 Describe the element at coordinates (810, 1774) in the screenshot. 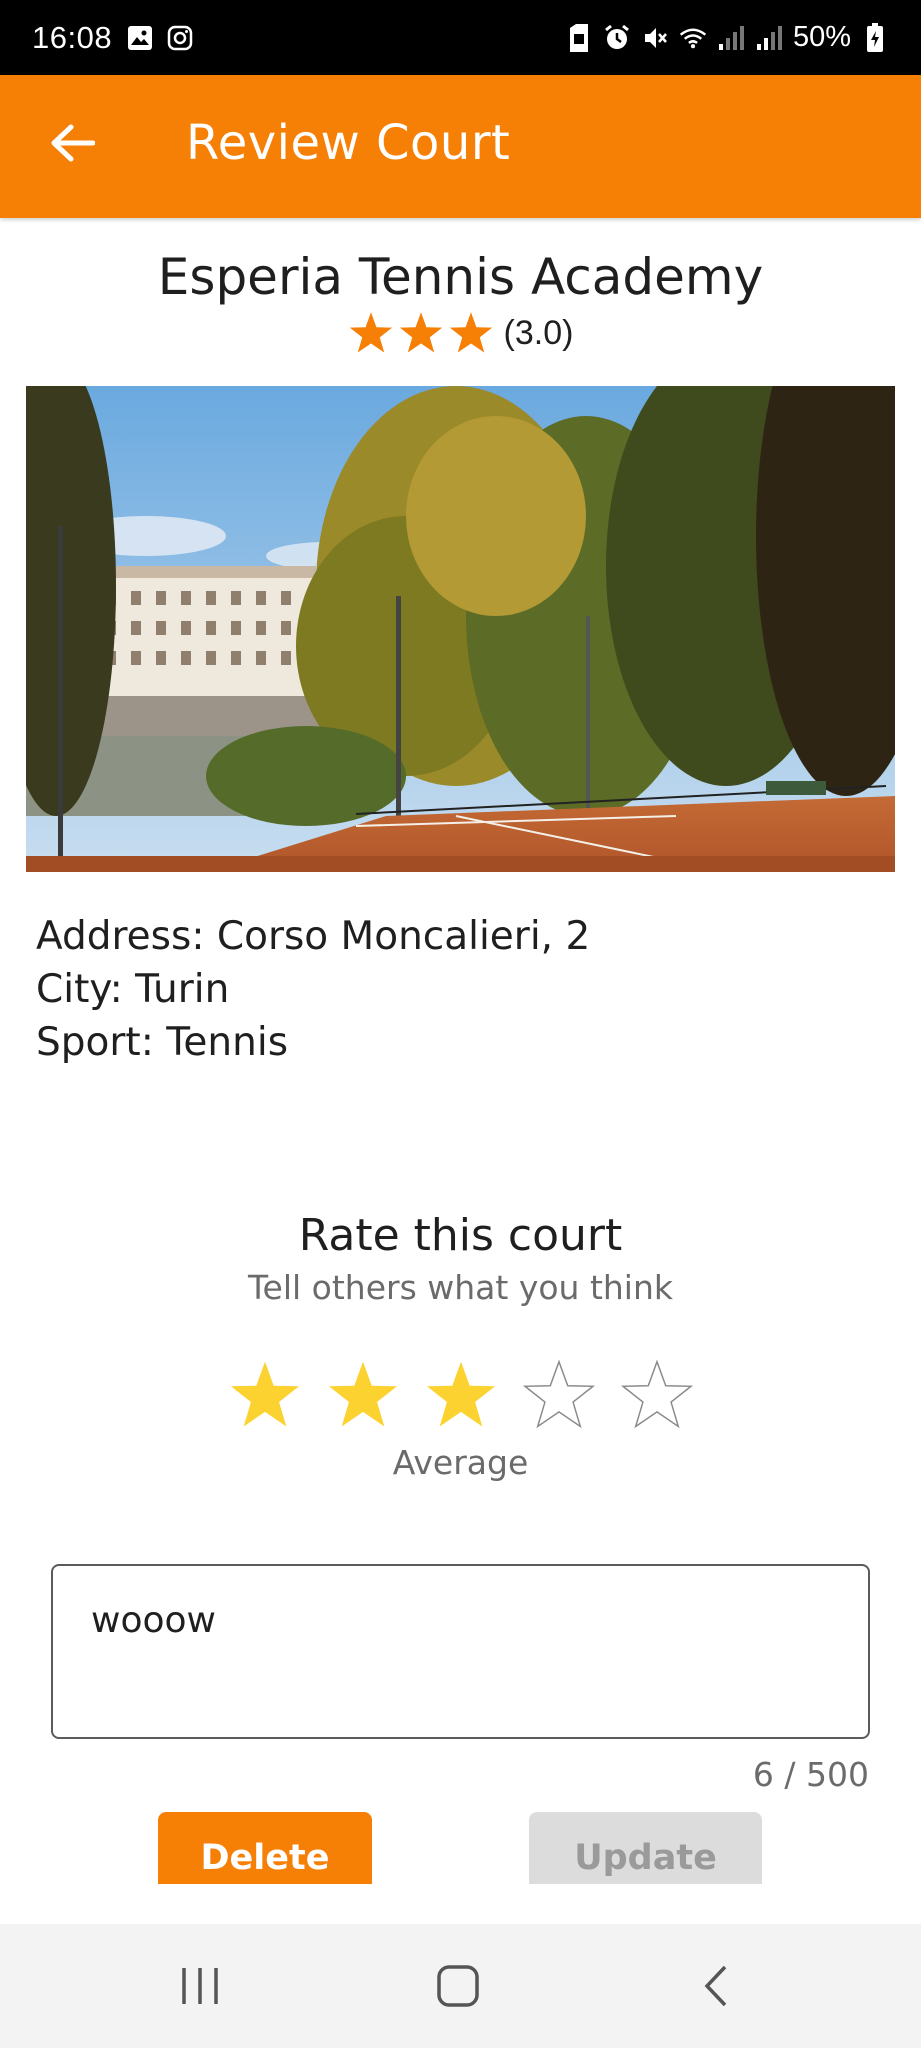

I see `char-counter: 6 / 500` at that location.